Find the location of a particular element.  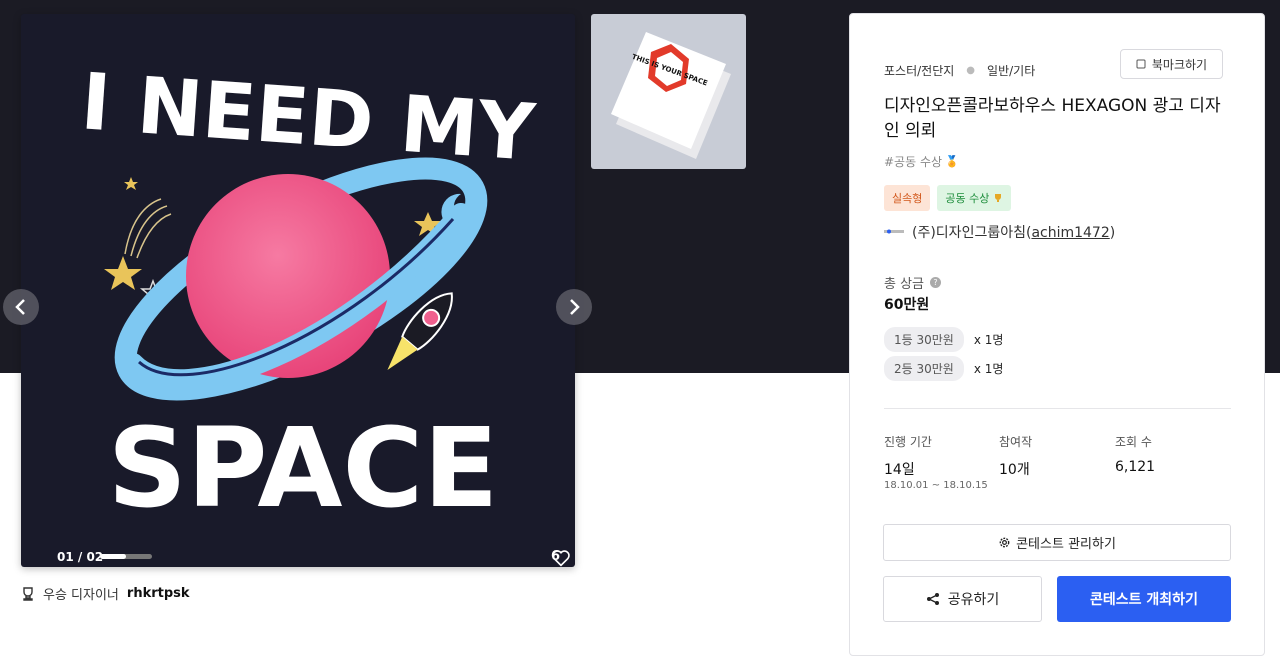

host-info: (주)디자인그룹아침(achim1472) is located at coordinates (999, 232).